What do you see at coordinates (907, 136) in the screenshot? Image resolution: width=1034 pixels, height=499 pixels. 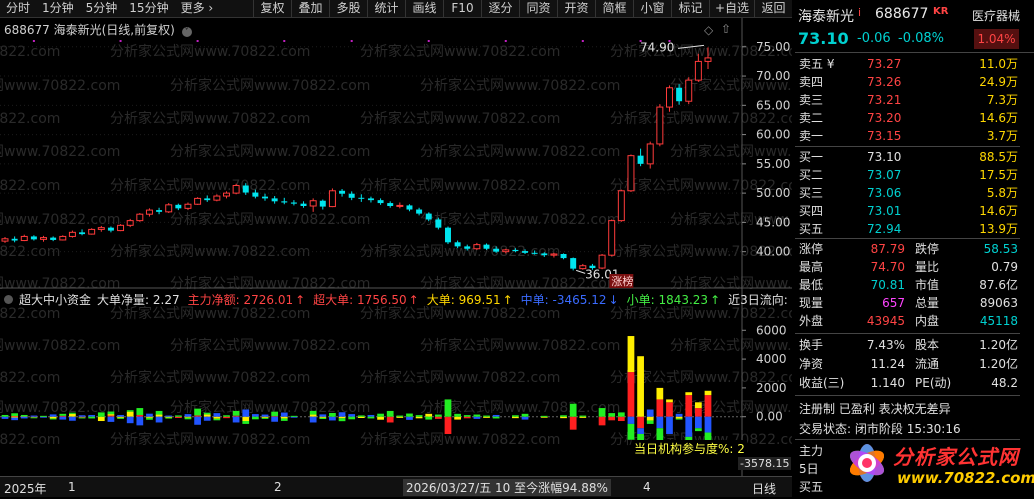 I see `ask-row: 卖一 73.15 3.7万` at bounding box center [907, 136].